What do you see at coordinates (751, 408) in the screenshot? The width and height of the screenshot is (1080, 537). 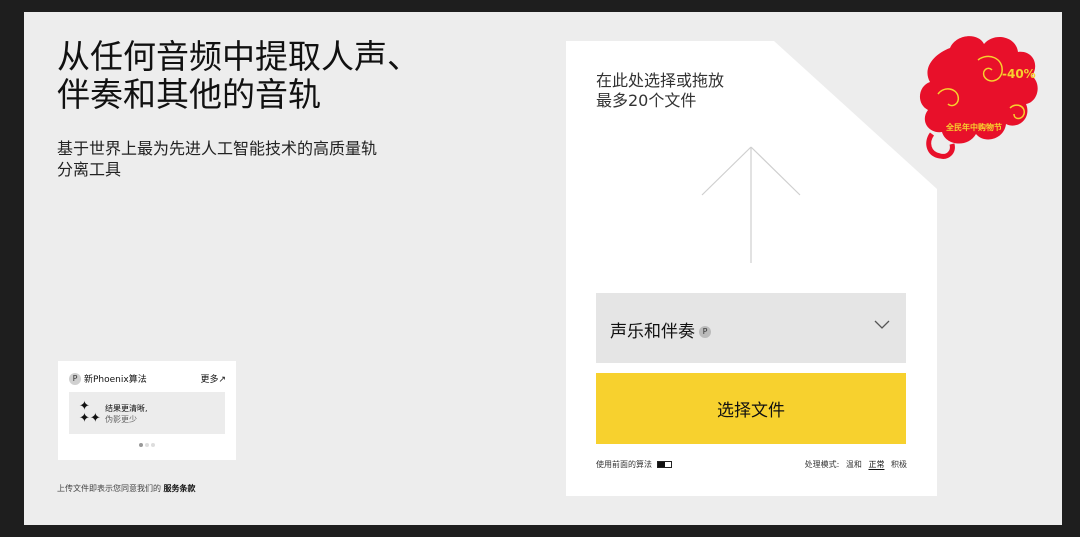 I see `choose-files-button: 选择文件` at bounding box center [751, 408].